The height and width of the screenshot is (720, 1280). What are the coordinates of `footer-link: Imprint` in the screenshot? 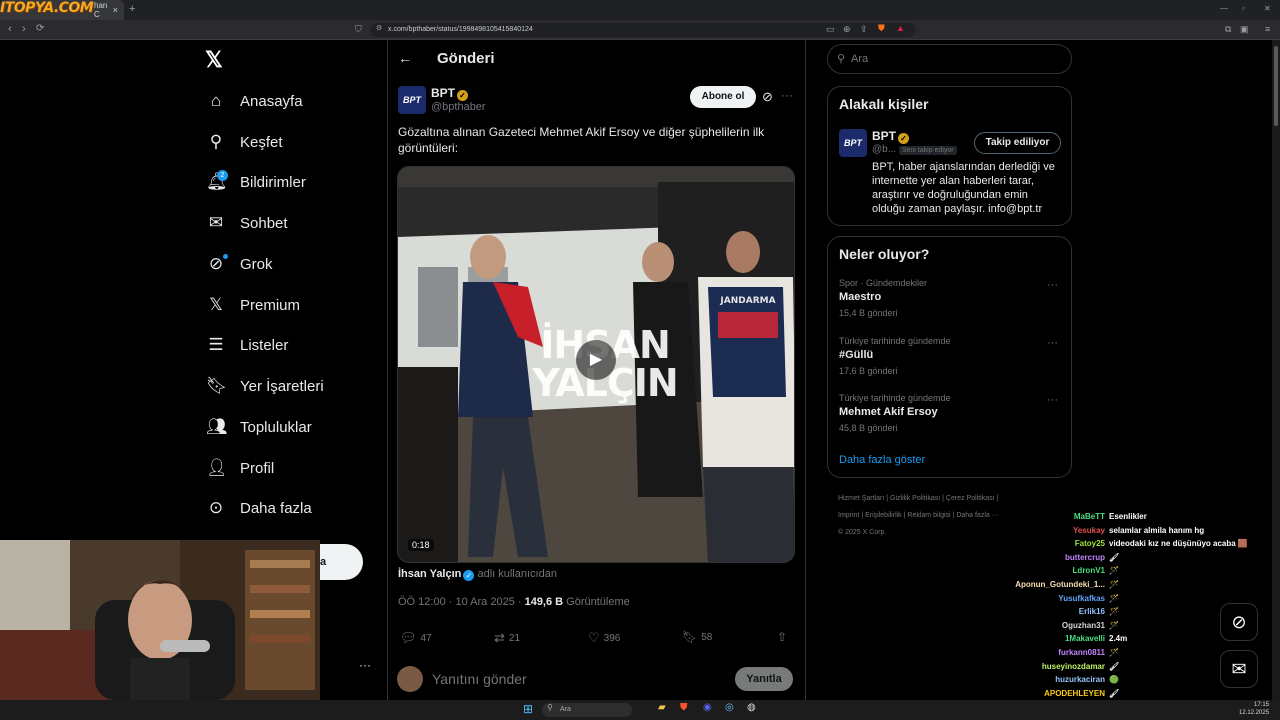 It's located at (848, 515).